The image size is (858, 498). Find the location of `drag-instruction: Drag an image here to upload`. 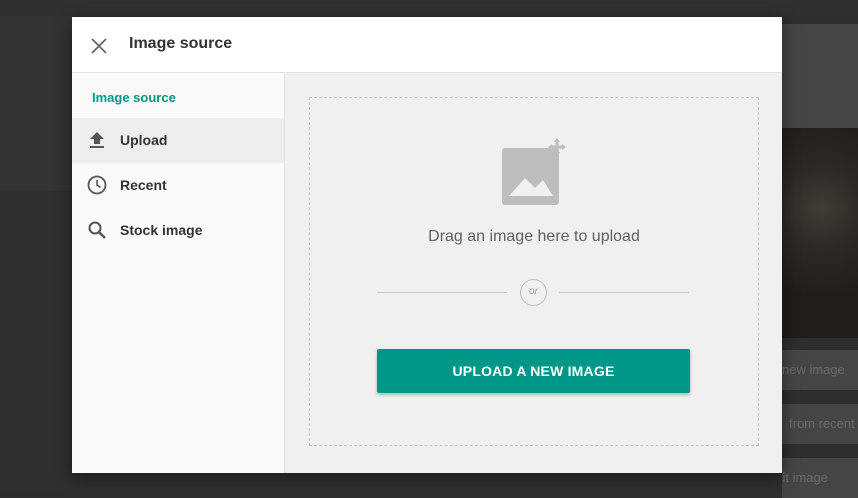

drag-instruction: Drag an image here to upload is located at coordinates (534, 236).